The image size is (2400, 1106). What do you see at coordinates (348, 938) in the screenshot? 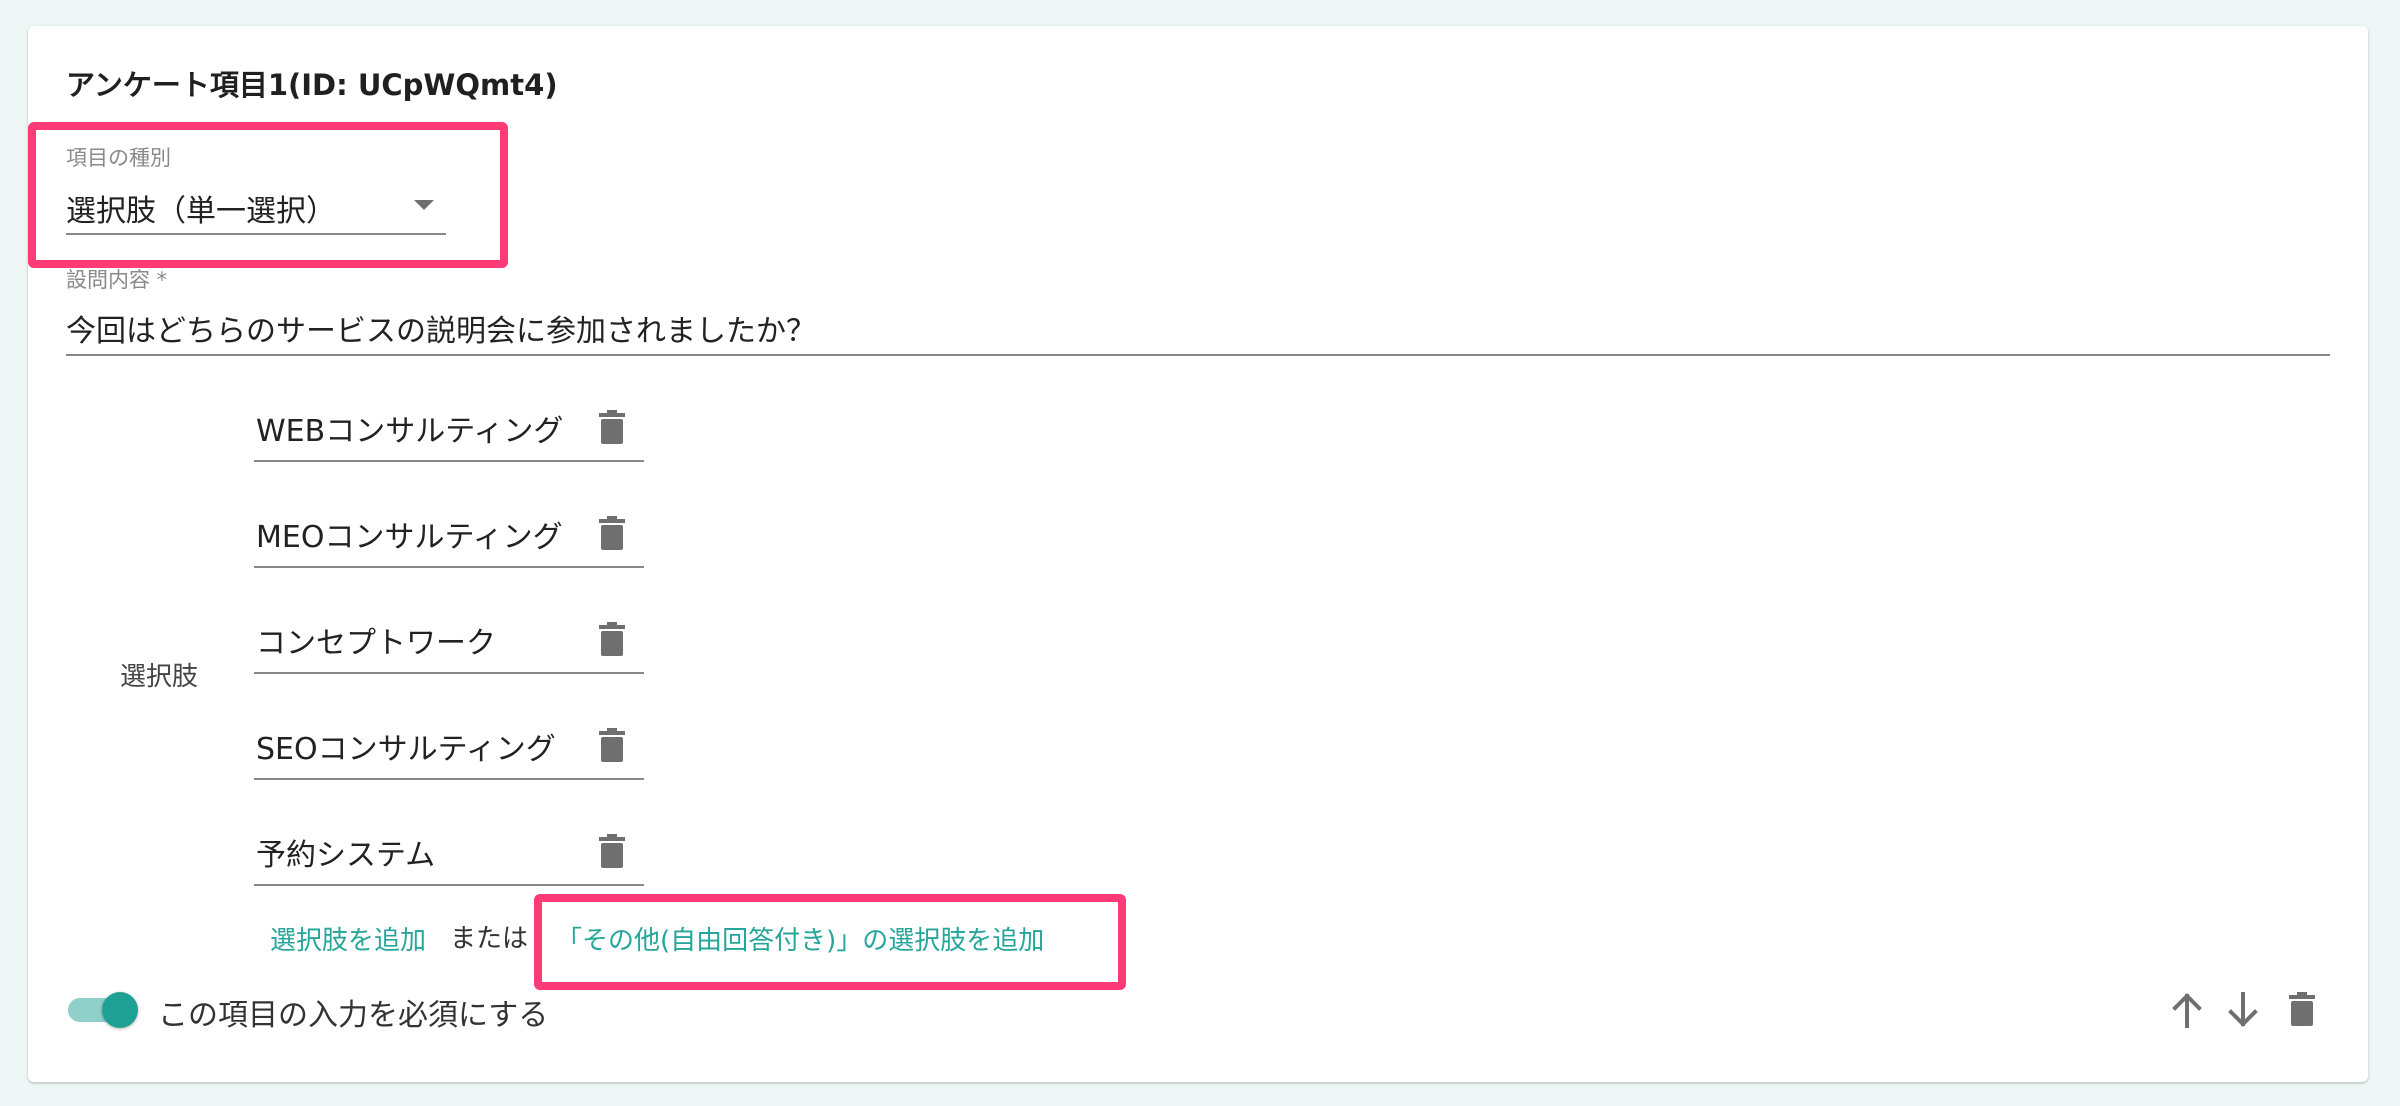
I see `add-choice-link: 選択肢を追加` at bounding box center [348, 938].